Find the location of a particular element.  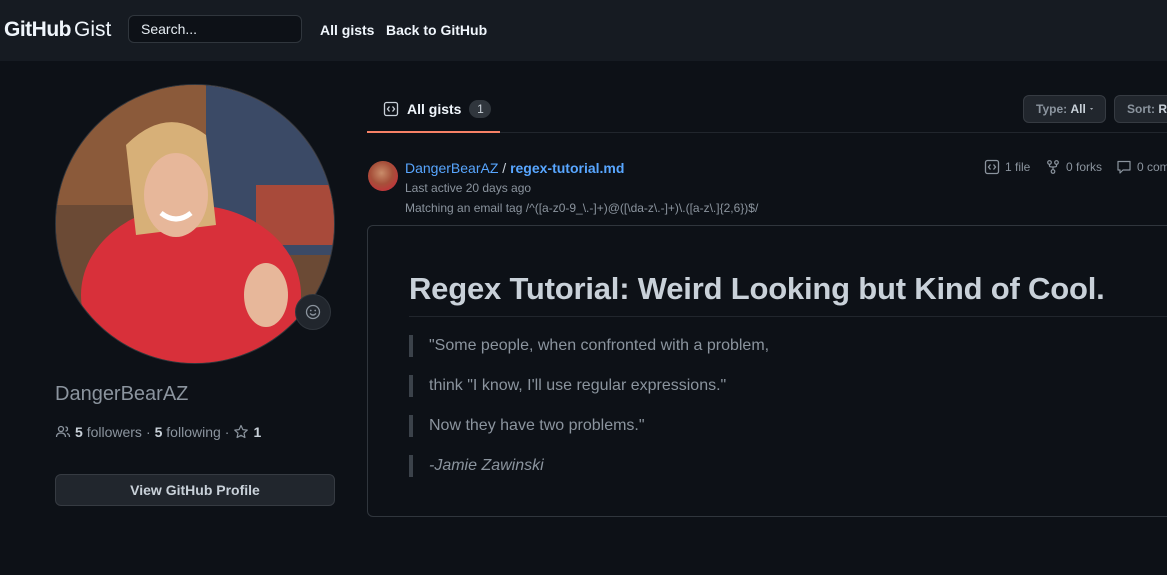

view-github-profile-button: View GitHub Profile is located at coordinates (195, 490).